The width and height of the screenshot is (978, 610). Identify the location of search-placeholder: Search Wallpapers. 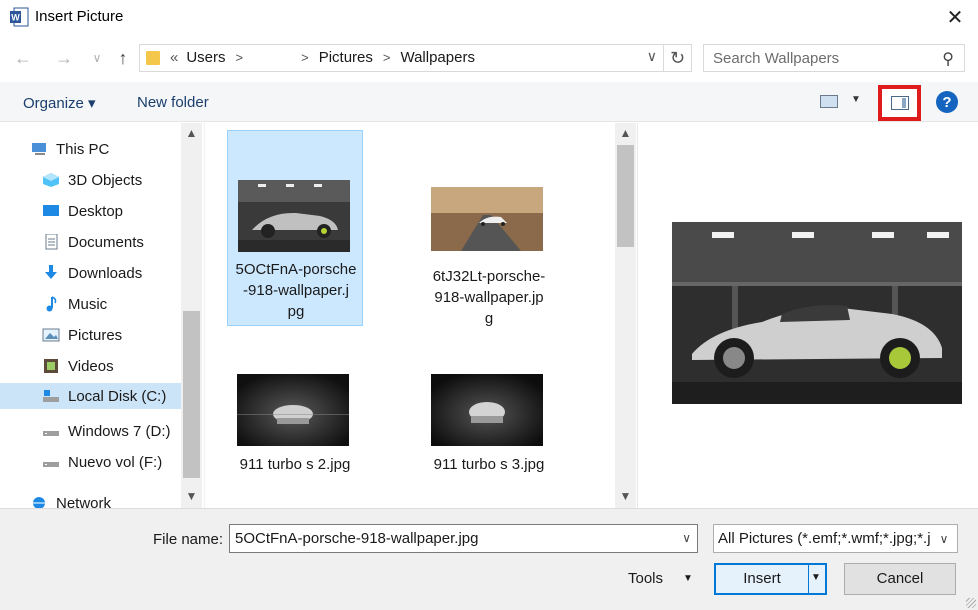
(776, 58).